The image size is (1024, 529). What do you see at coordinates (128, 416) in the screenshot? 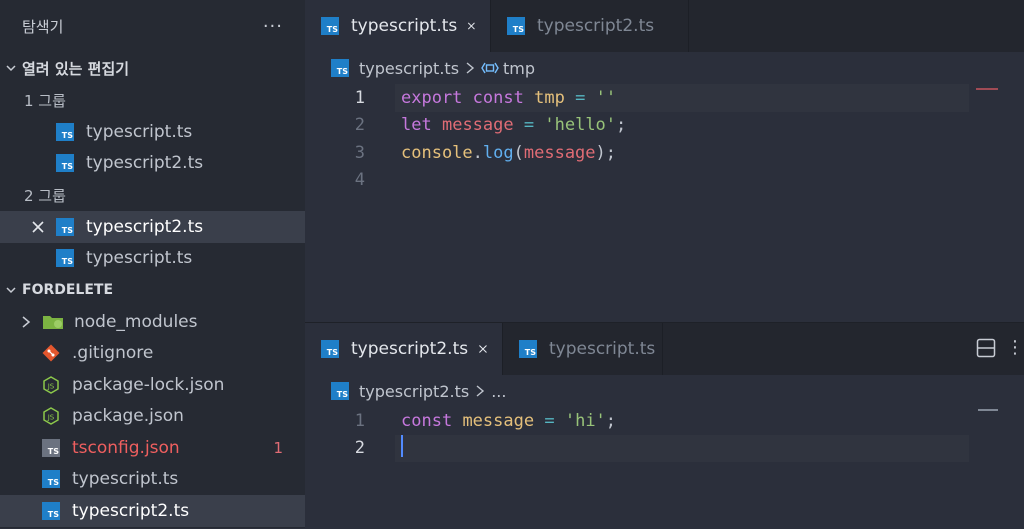
I see `file-name: package.json` at bounding box center [128, 416].